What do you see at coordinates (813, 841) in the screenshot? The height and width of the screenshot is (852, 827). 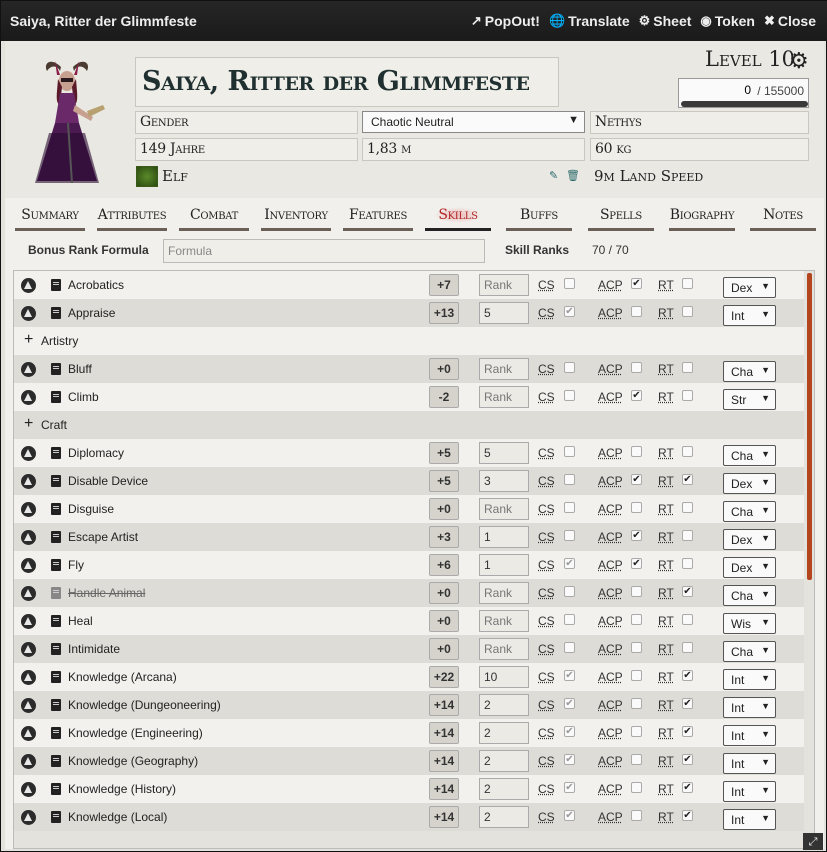 I see `resize-handle-icon: ⤢` at bounding box center [813, 841].